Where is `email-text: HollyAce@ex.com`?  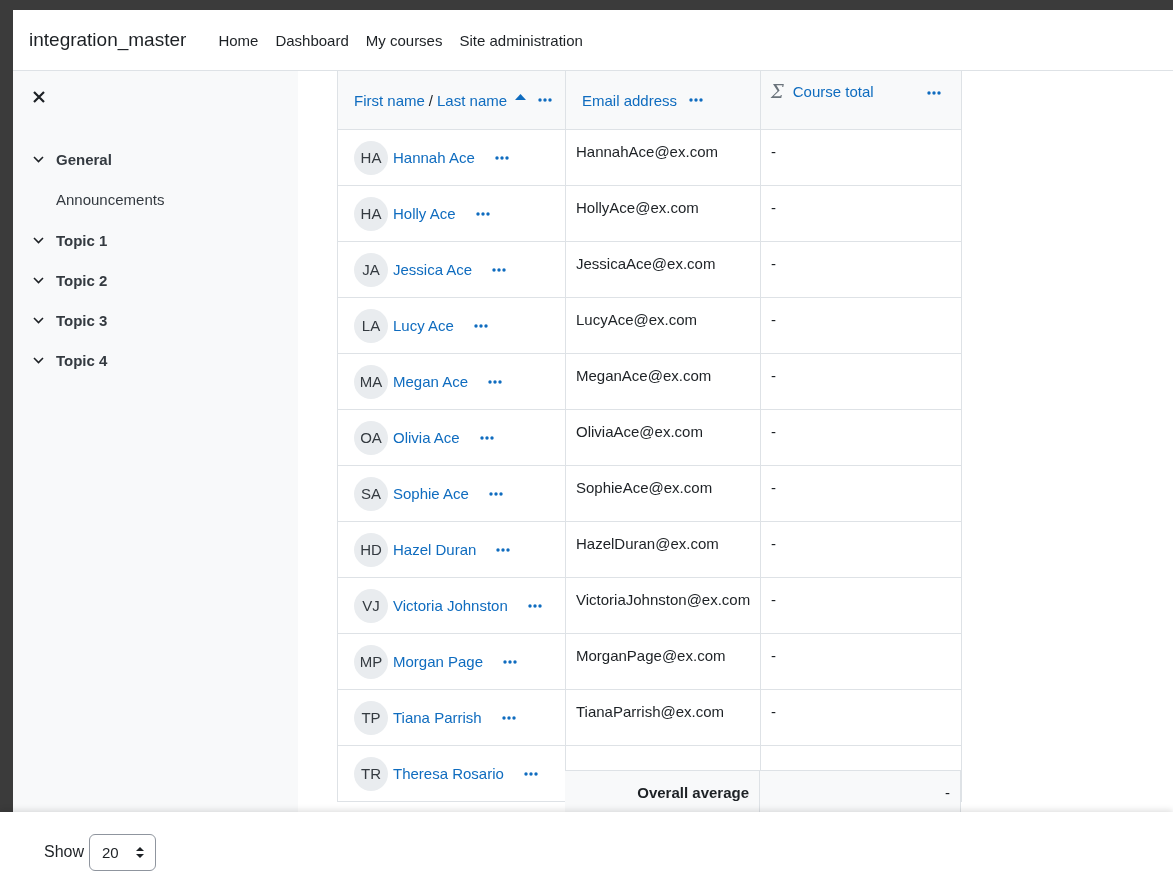
email-text: HollyAce@ex.com is located at coordinates (637, 207).